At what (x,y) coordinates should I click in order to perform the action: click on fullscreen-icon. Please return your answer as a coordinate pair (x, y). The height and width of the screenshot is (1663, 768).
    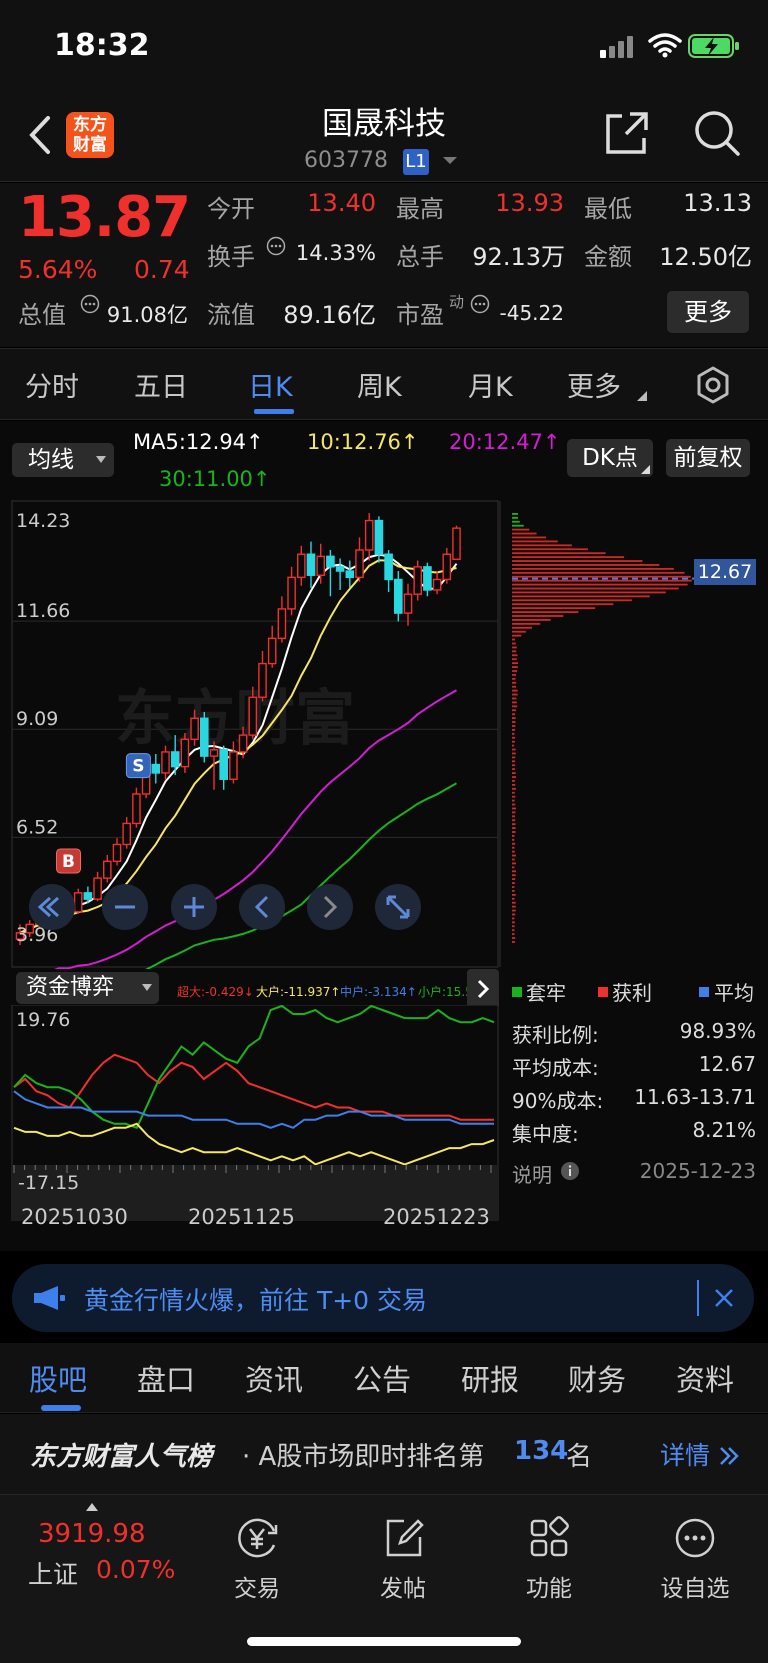
    Looking at the image, I should click on (398, 907).